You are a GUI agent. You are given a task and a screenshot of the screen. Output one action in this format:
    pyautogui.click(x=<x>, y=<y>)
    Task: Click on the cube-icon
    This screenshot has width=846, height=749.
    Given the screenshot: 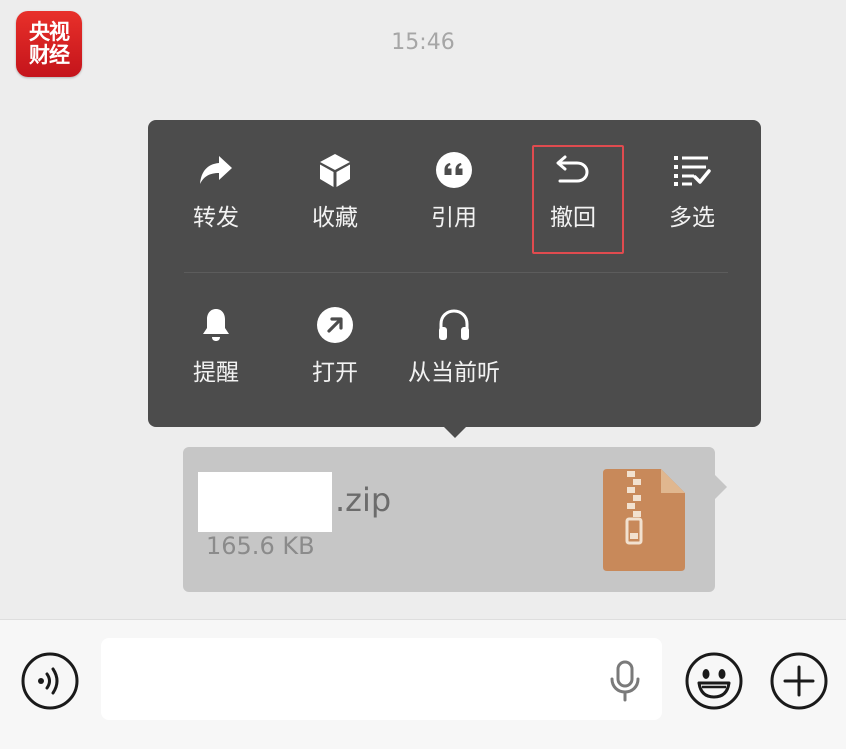 What is the action you would take?
    pyautogui.click(x=335, y=170)
    